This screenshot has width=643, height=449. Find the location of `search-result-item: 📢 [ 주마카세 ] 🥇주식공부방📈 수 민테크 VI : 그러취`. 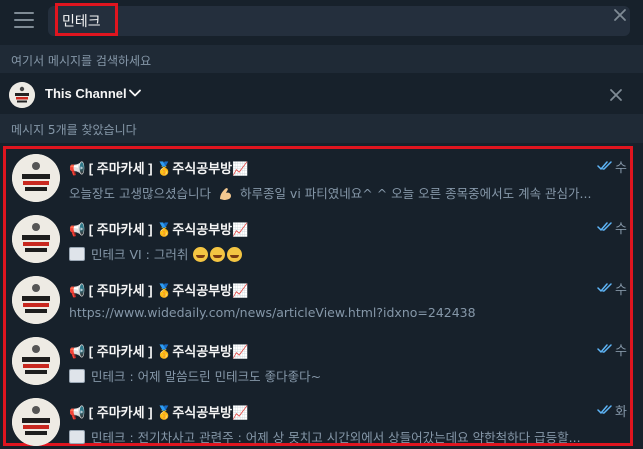

search-result-item: 📢 [ 주마카세 ] 🥇주식공부방📈 수 민테크 VI : 그러취 is located at coordinates (318, 239).